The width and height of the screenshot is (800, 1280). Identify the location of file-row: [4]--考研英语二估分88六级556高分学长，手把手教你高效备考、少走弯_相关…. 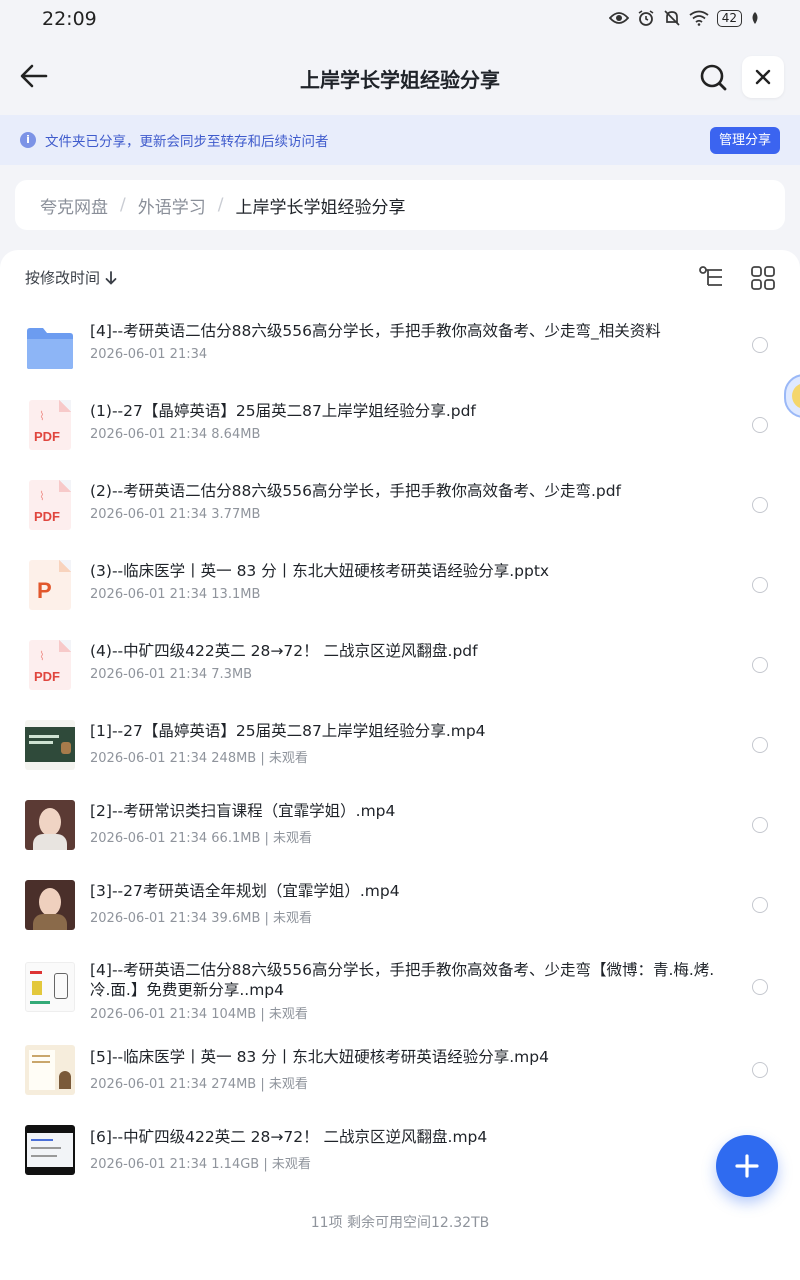
(400, 345).